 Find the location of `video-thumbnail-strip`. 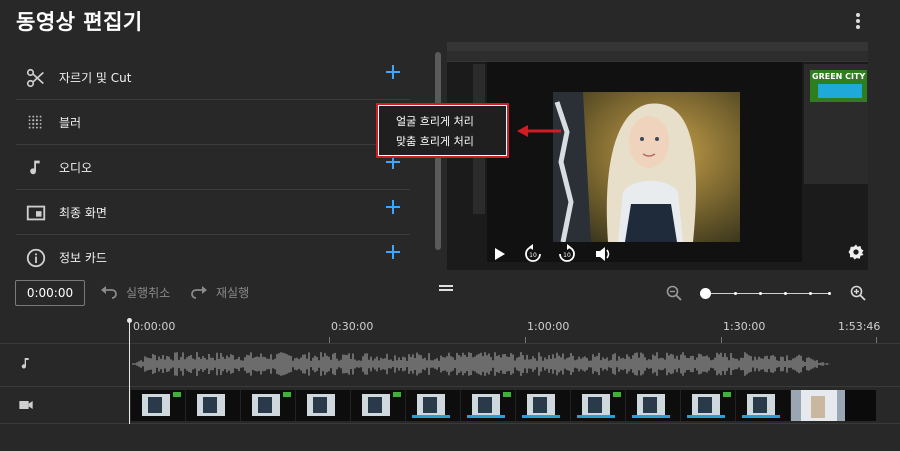

video-thumbnail-strip is located at coordinates (503, 405).